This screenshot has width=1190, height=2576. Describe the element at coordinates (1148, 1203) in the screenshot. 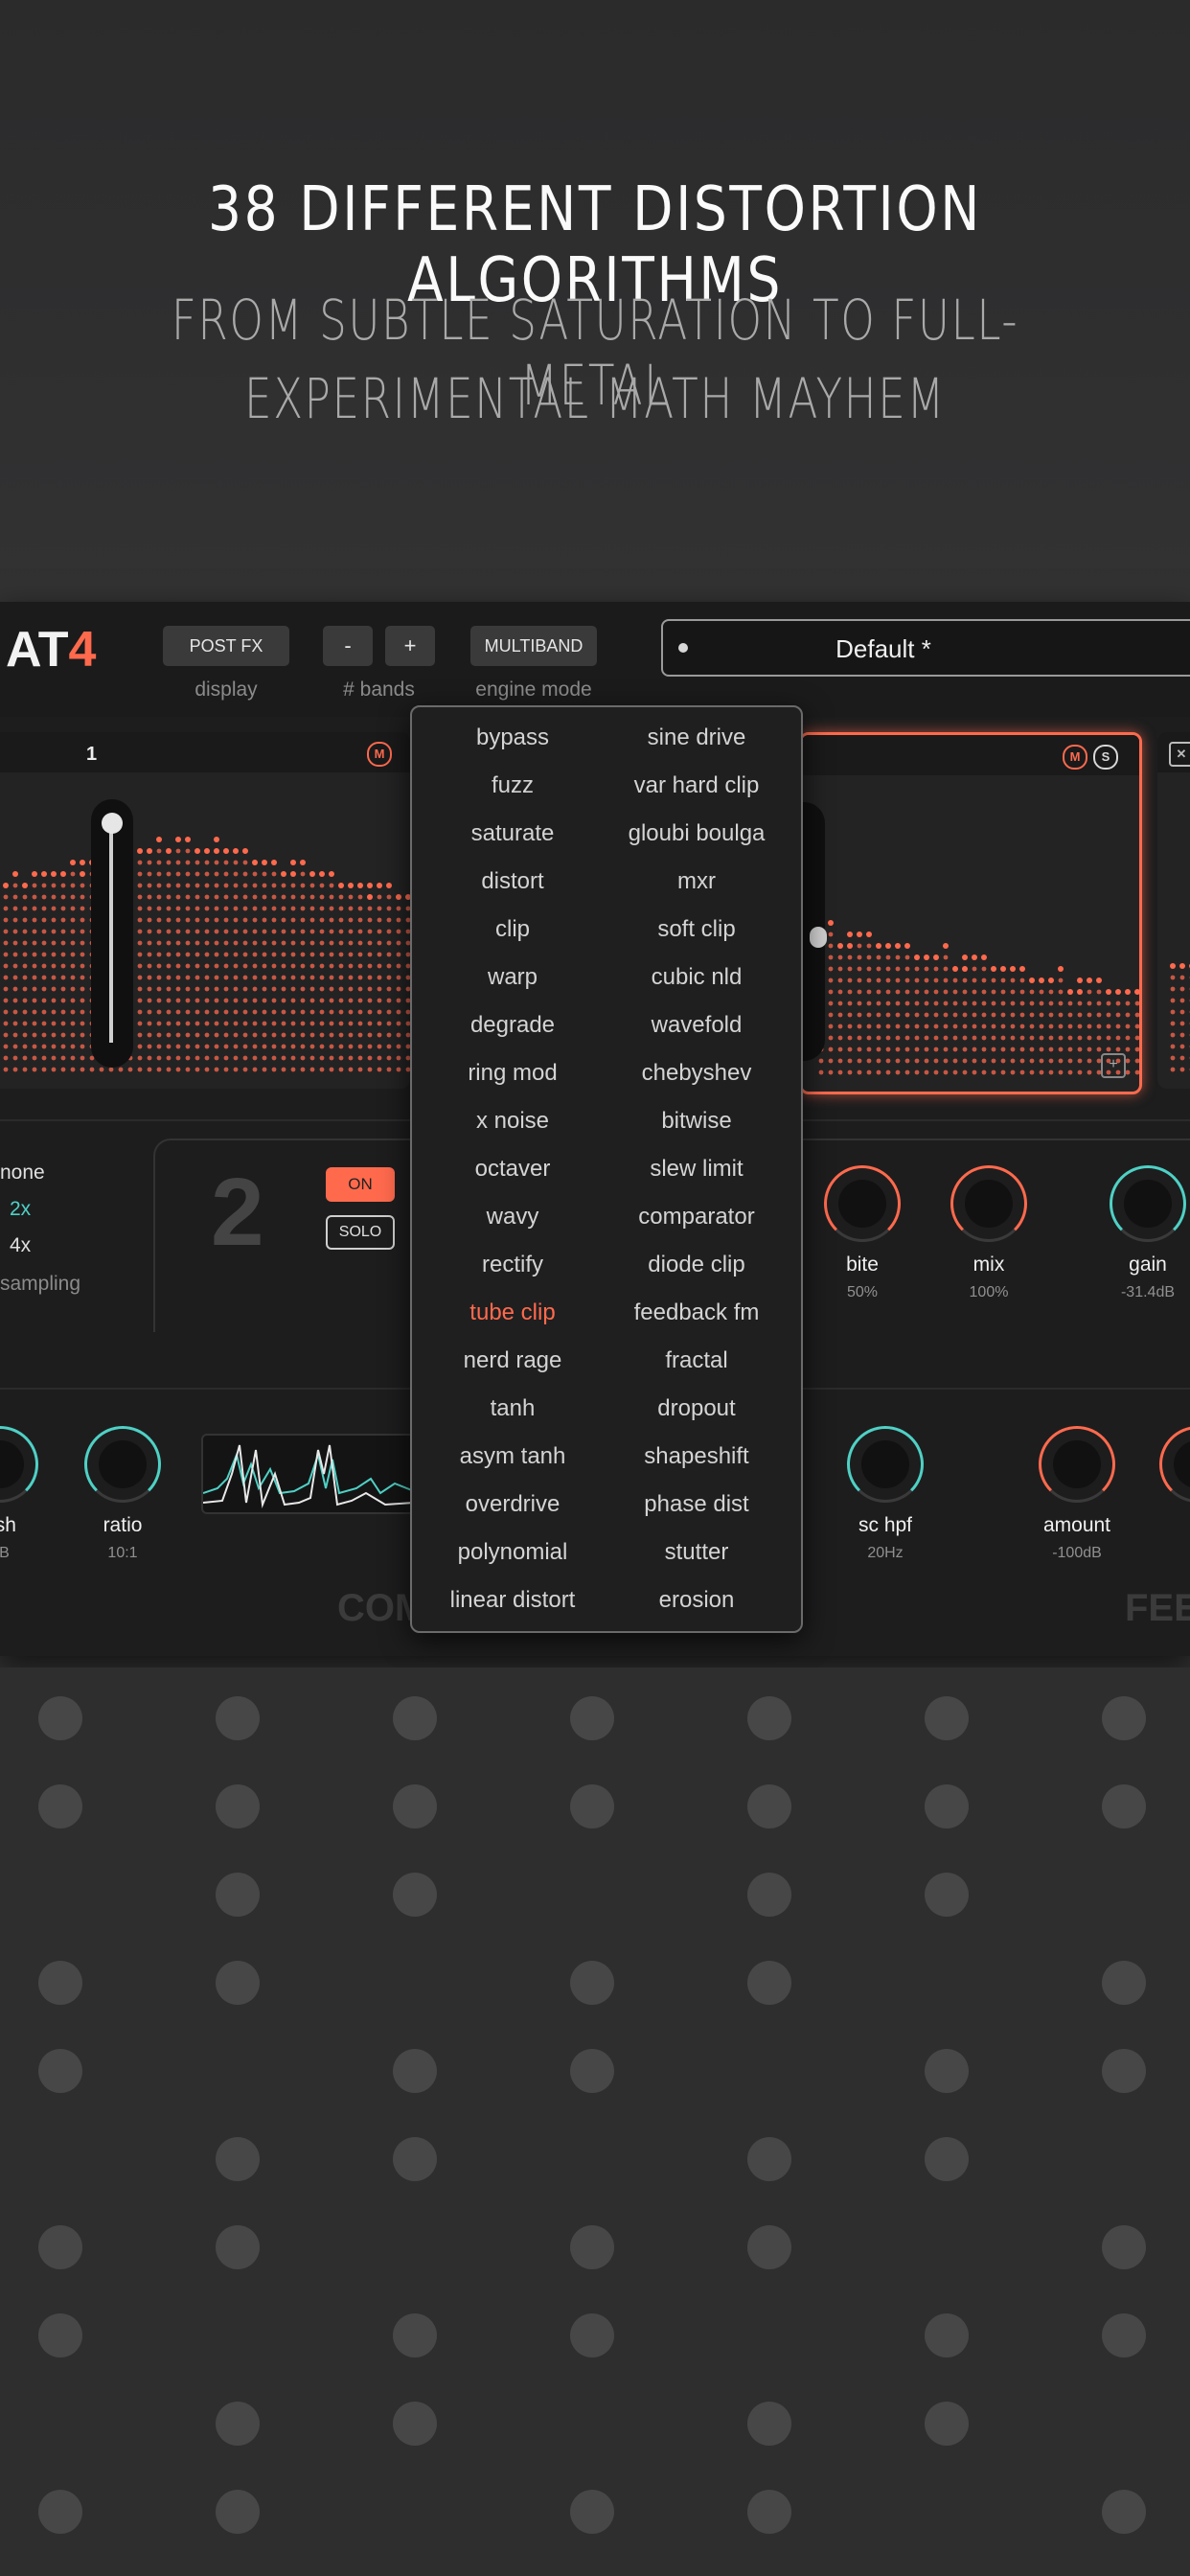

I see `gain-knob` at that location.